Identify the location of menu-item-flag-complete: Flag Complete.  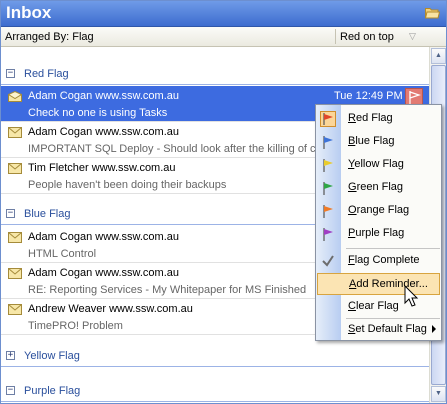
(378, 261).